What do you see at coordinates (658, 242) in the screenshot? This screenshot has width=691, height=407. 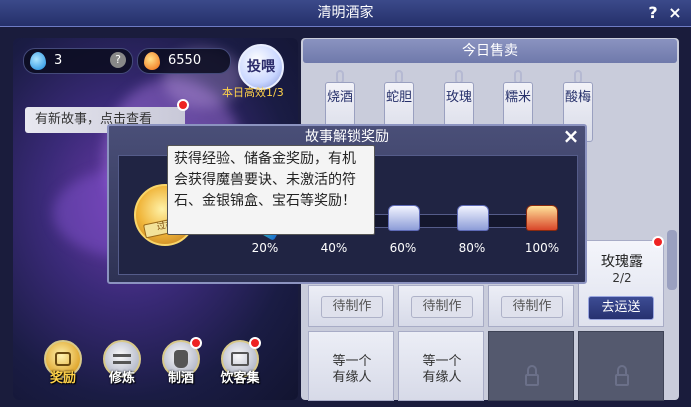 I see `featured-badge` at bounding box center [658, 242].